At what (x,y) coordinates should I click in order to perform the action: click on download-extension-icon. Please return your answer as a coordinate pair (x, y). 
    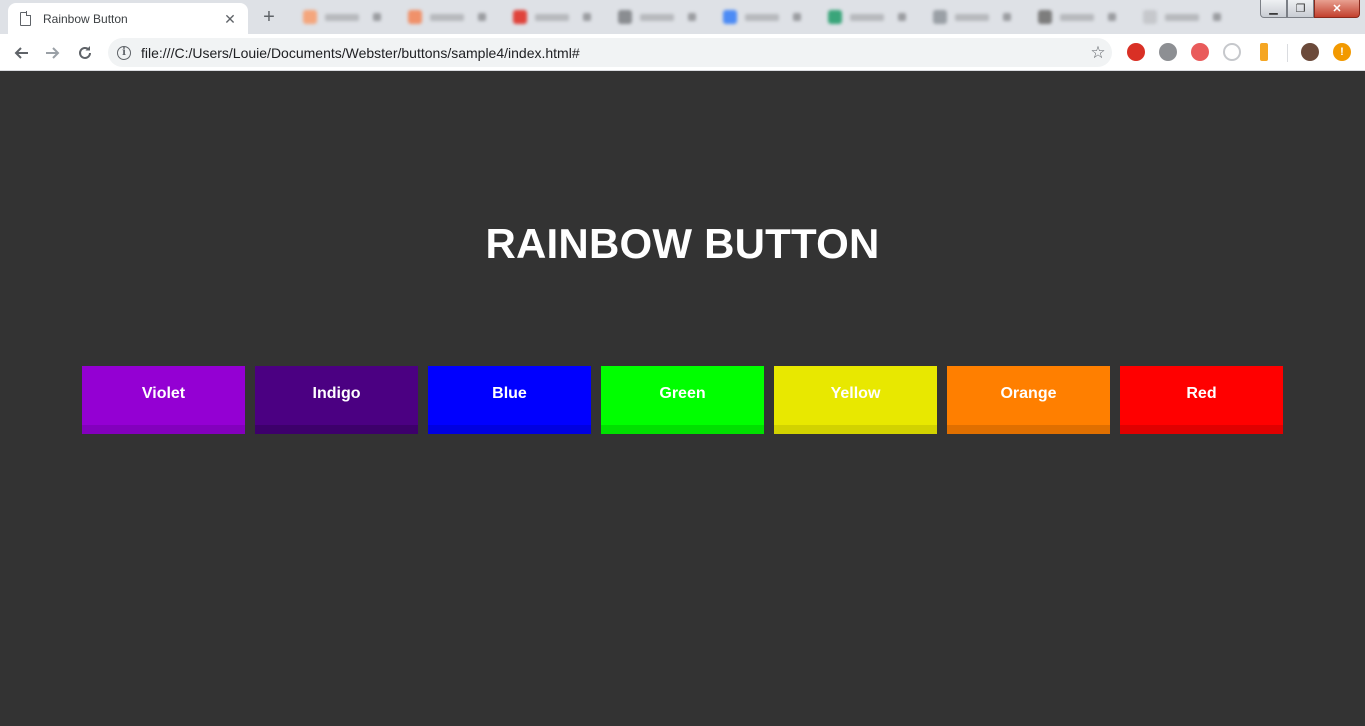
    Looking at the image, I should click on (1264, 52).